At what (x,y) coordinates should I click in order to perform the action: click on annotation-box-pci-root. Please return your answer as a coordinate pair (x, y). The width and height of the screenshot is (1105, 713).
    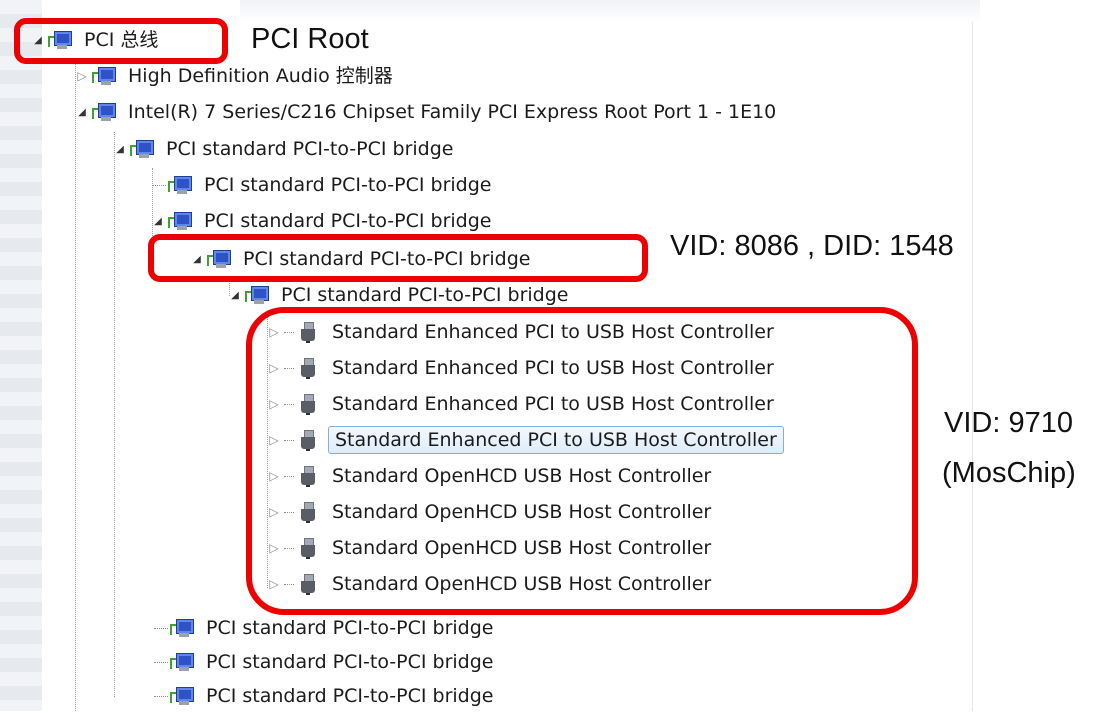
    Looking at the image, I should click on (121, 41).